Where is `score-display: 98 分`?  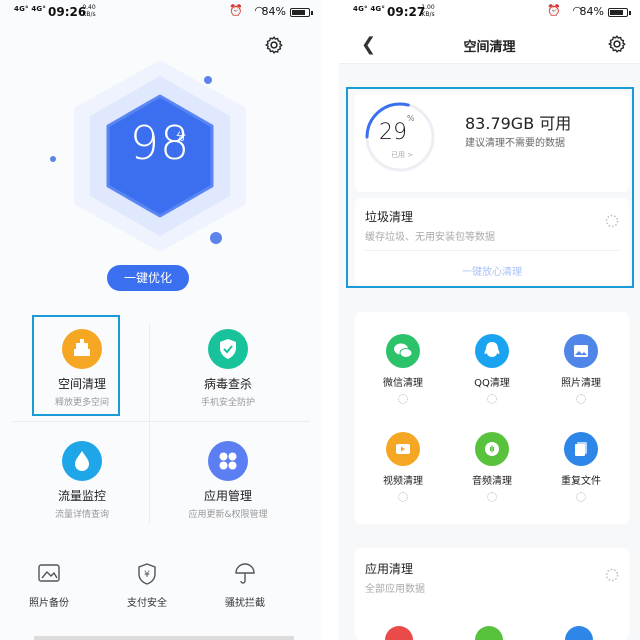 score-display: 98 分 is located at coordinates (160, 143).